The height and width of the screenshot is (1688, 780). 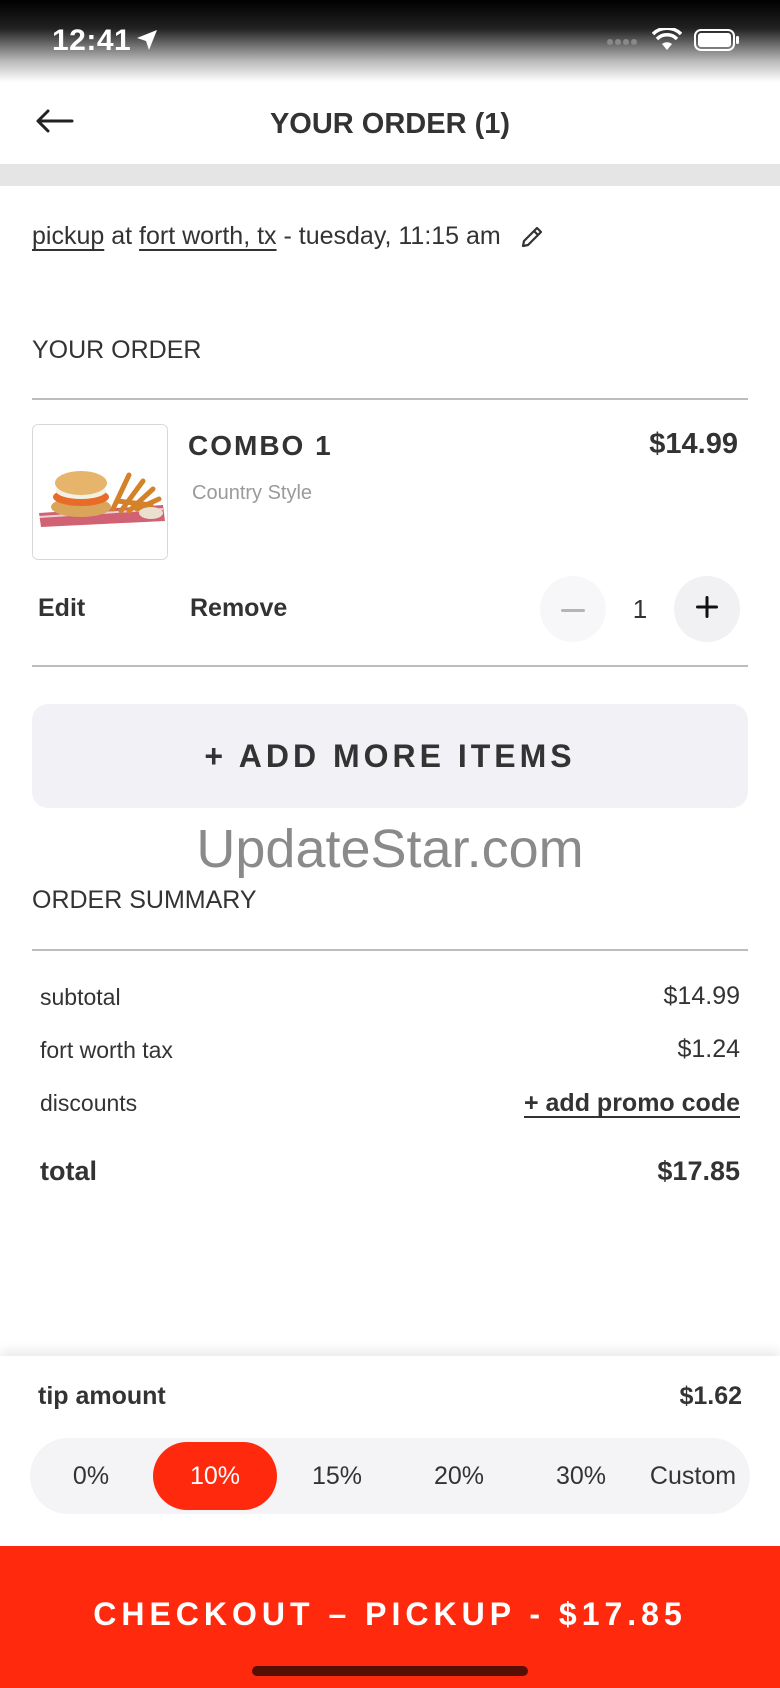 What do you see at coordinates (390, 41) in the screenshot?
I see `status-bar: 12:41` at bounding box center [390, 41].